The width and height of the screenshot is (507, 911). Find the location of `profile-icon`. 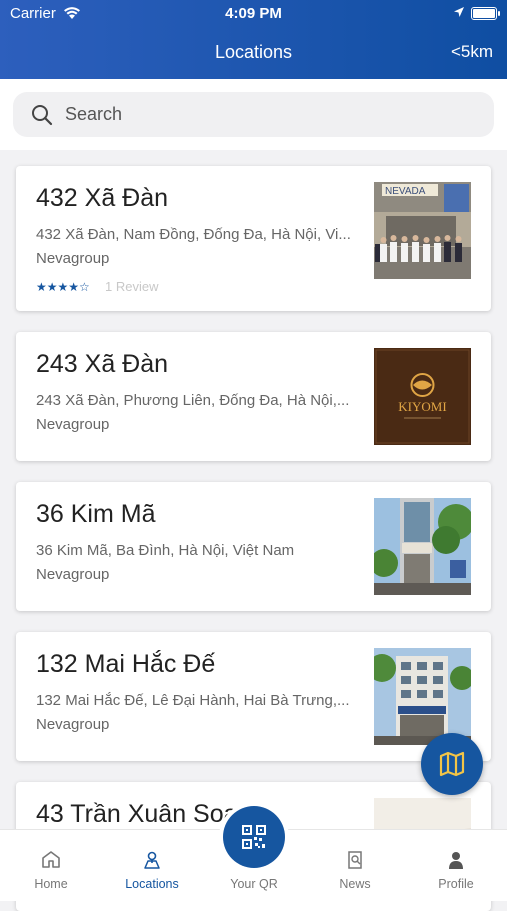

profile-icon is located at coordinates (456, 860).